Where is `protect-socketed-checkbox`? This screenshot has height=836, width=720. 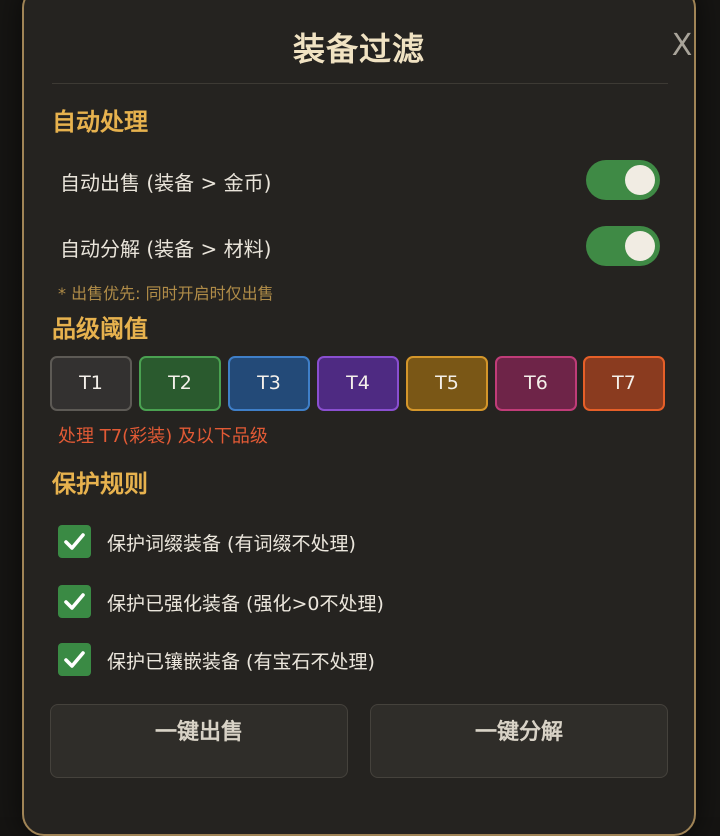
protect-socketed-checkbox is located at coordinates (74, 659).